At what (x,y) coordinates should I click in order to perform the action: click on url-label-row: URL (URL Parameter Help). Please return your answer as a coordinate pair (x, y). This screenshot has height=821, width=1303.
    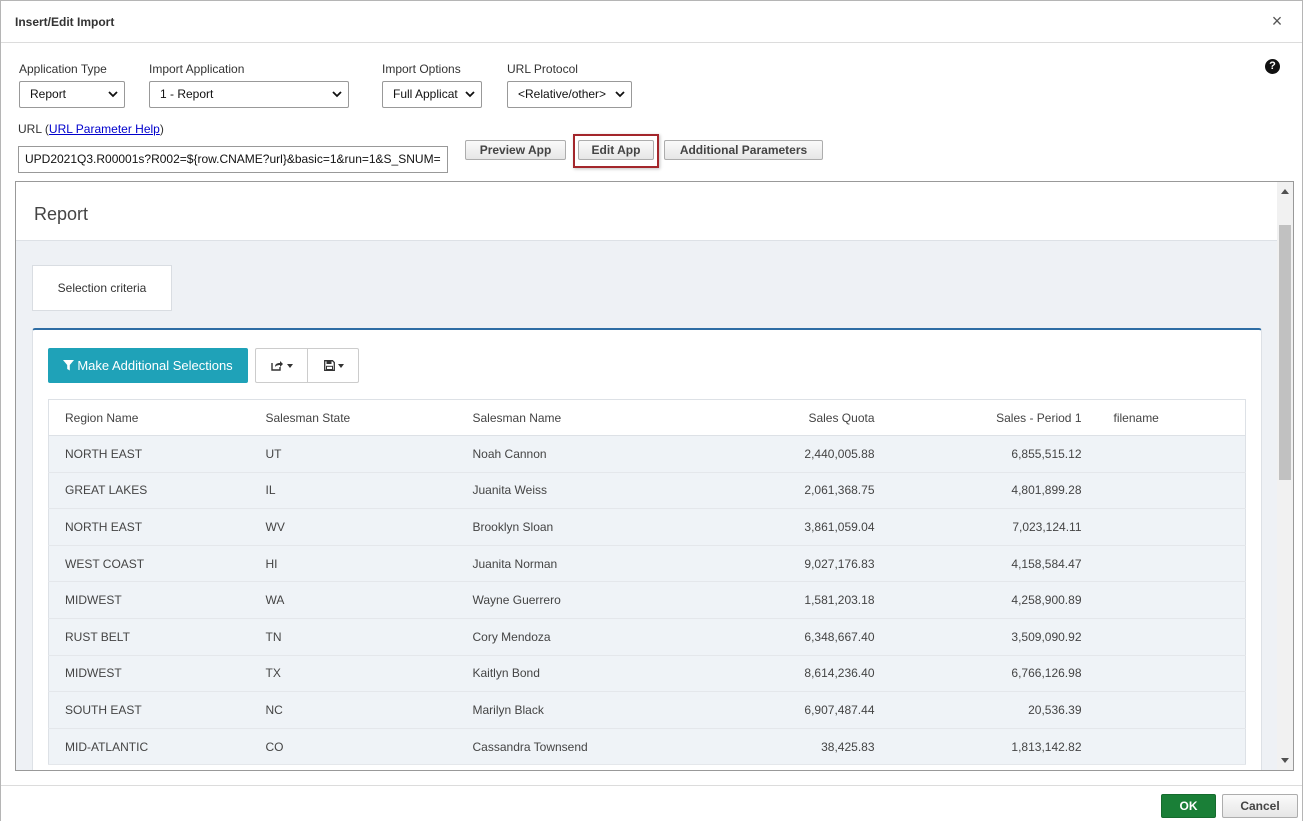
    Looking at the image, I should click on (91, 129).